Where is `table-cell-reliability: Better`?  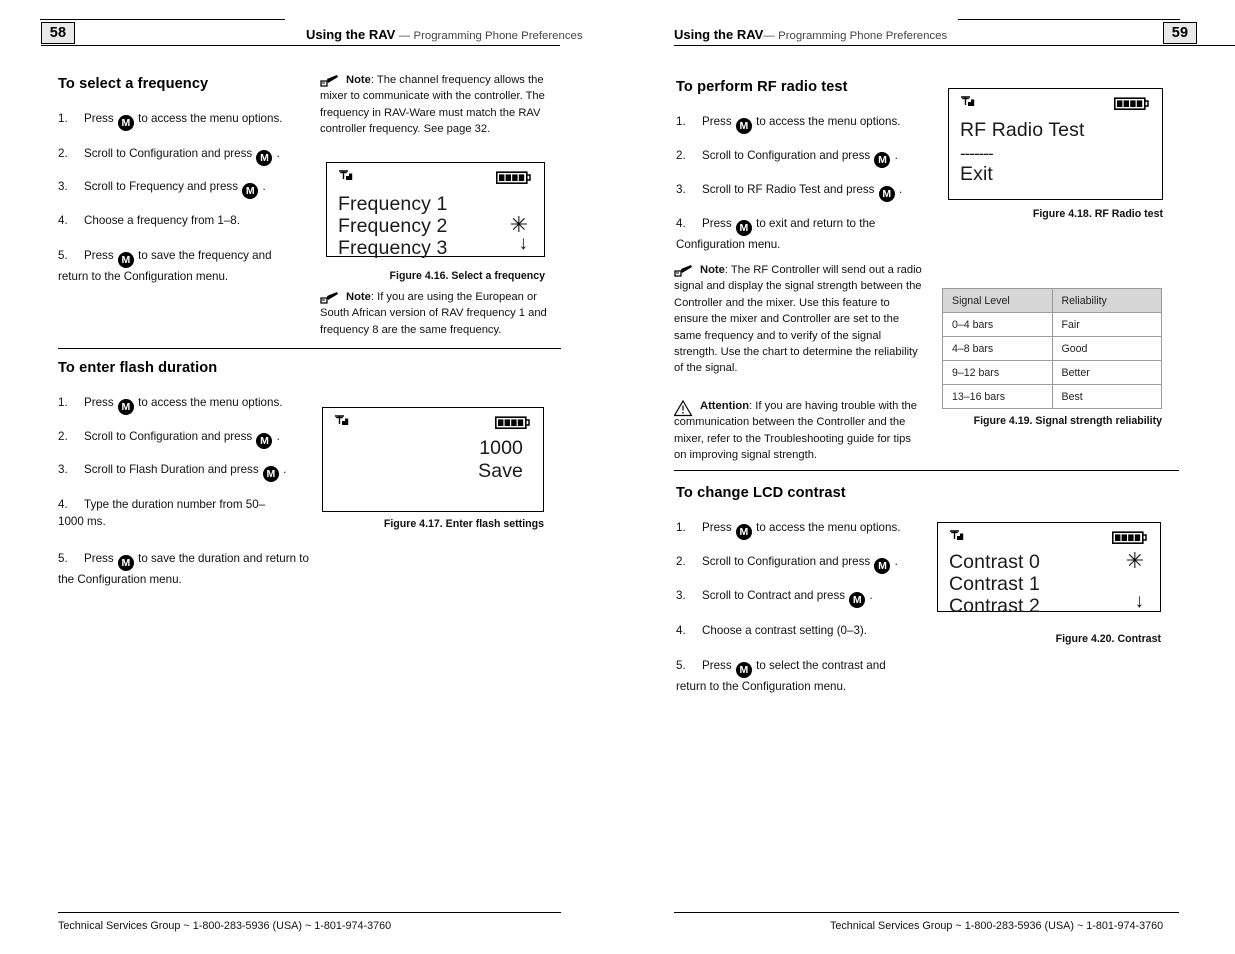 table-cell-reliability: Better is located at coordinates (1106, 372).